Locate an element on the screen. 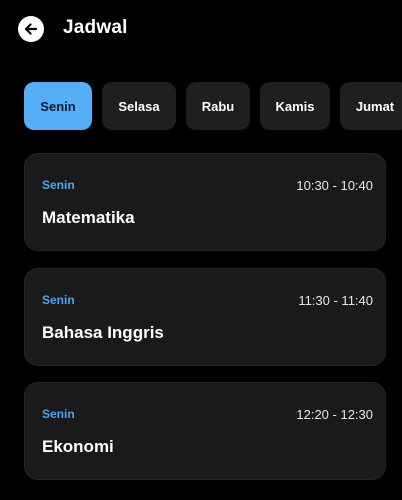  arrow-left-icon is located at coordinates (31, 29).